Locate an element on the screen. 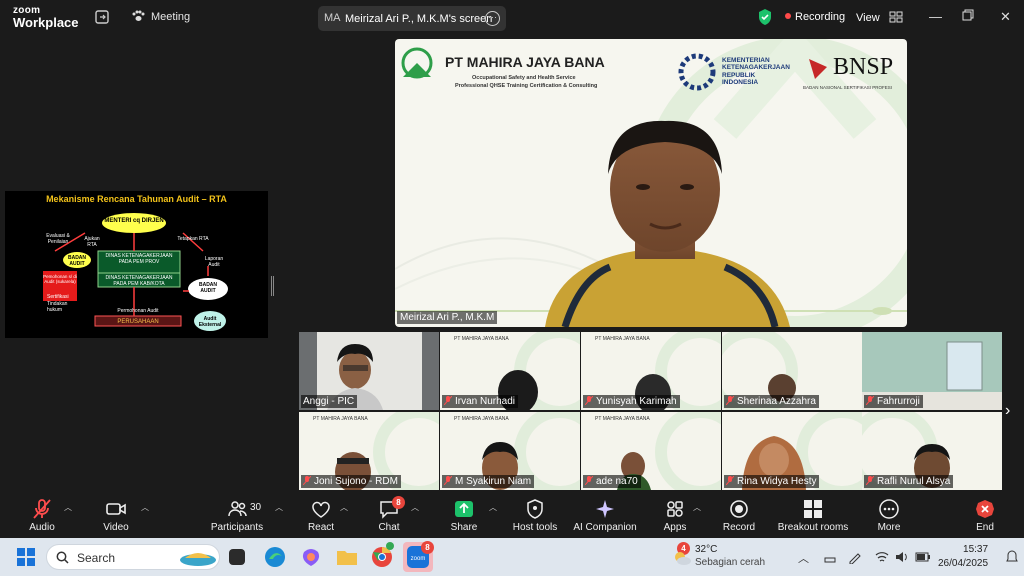  end-button: End is located at coordinates (984, 513).